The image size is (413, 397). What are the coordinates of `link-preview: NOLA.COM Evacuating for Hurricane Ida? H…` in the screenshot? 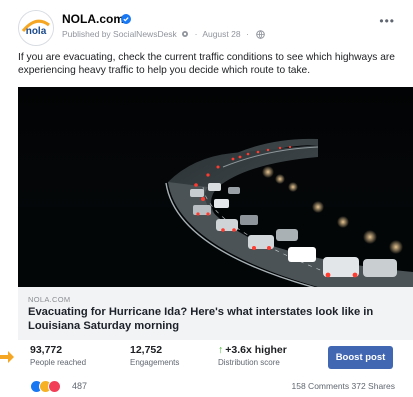 It's located at (215, 313).